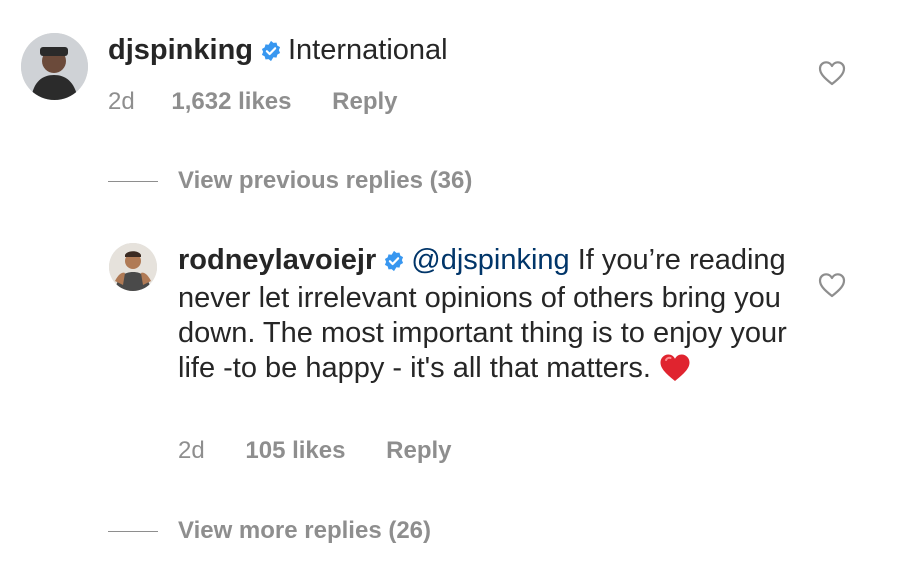 This screenshot has width=900, height=583. I want to click on reply-1-meta: 2d 105 likes Reply, so click(315, 451).